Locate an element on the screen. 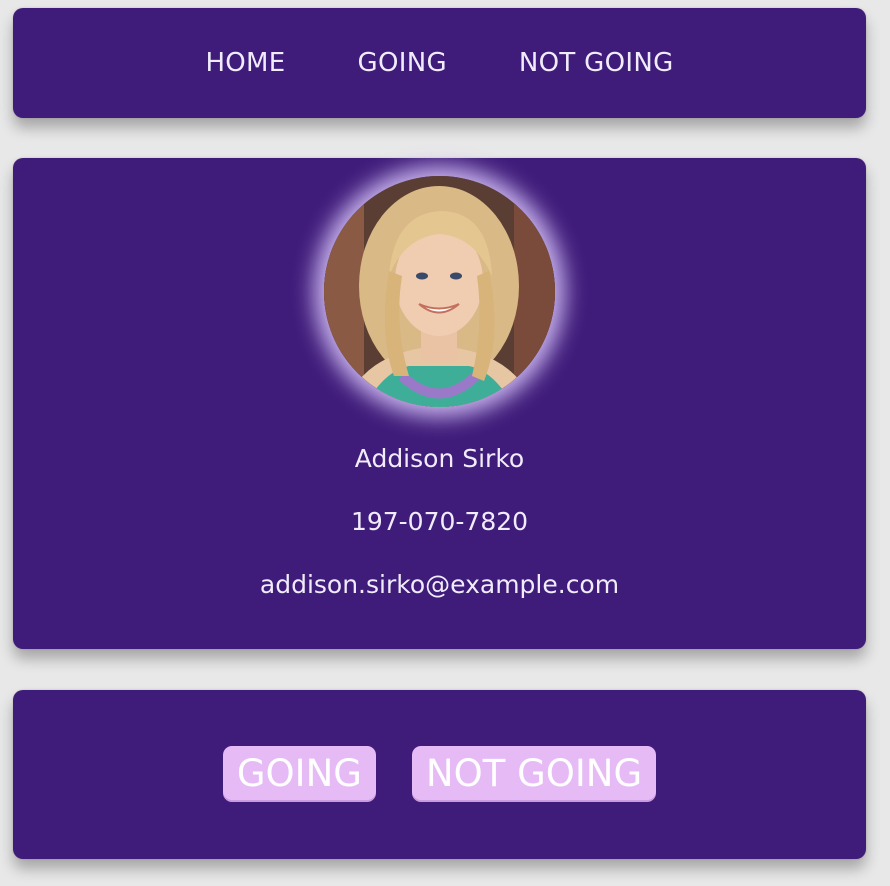 This screenshot has height=886, width=890. going-button: GOING is located at coordinates (299, 774).